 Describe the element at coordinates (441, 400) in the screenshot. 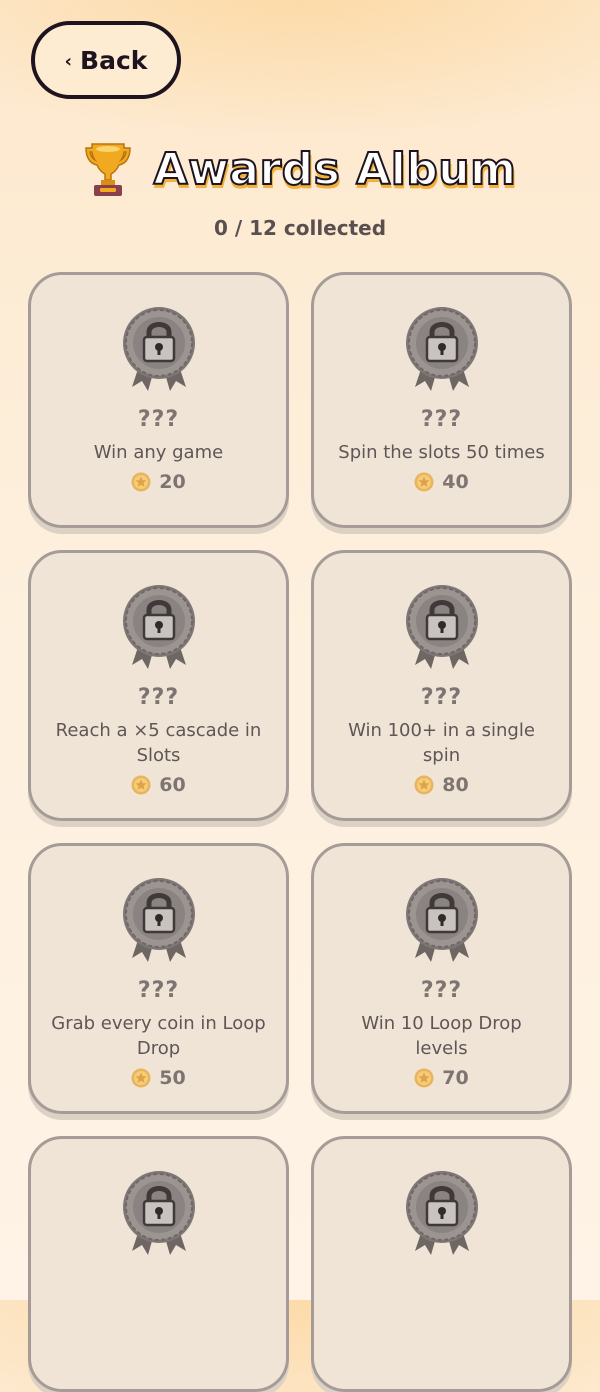

I see `award-card: ??? Spin the slots 50 times 40` at that location.